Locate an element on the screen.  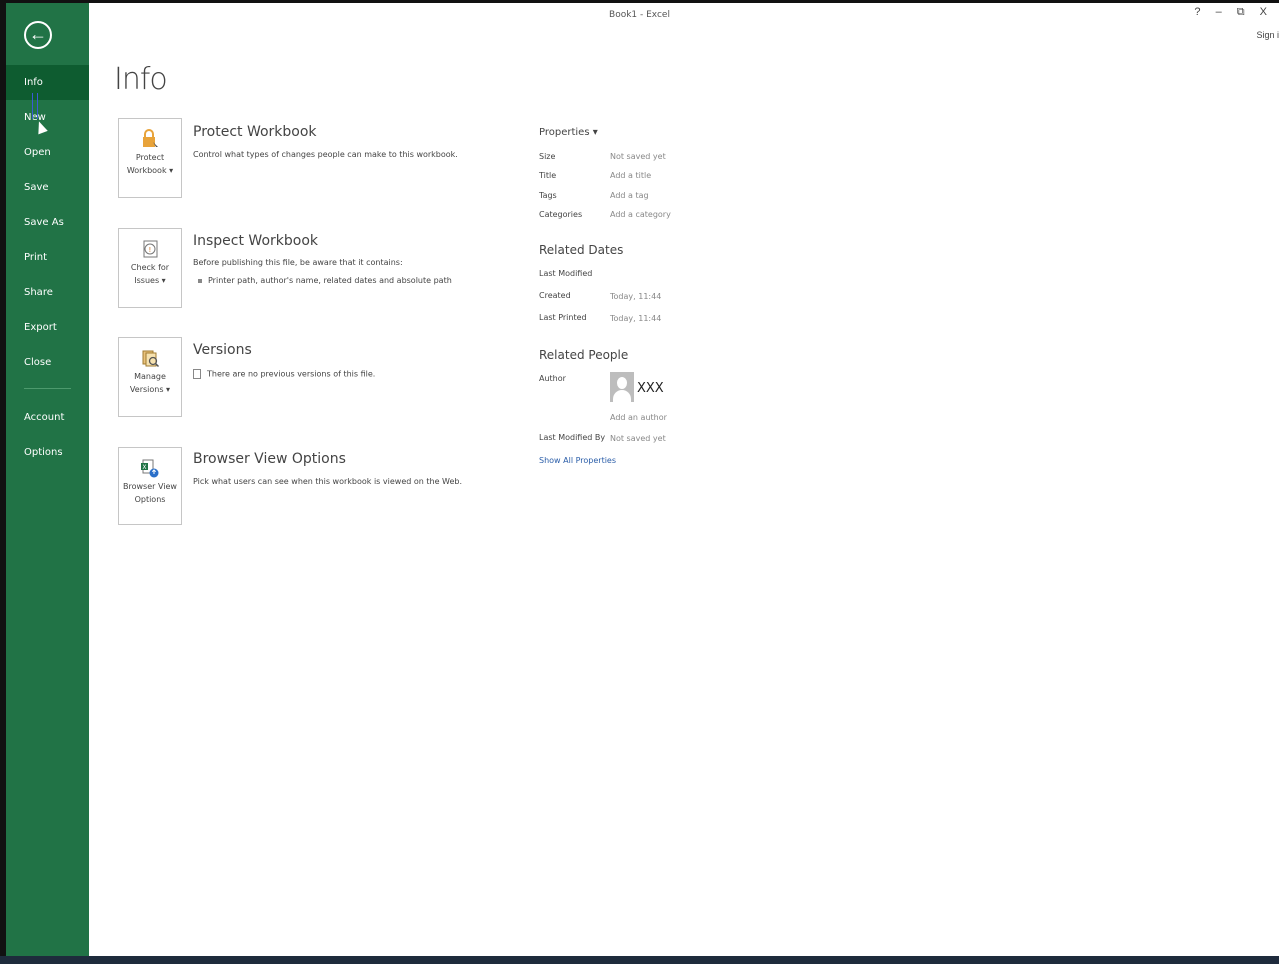
tile-label: Protect is located at coordinates (150, 157).